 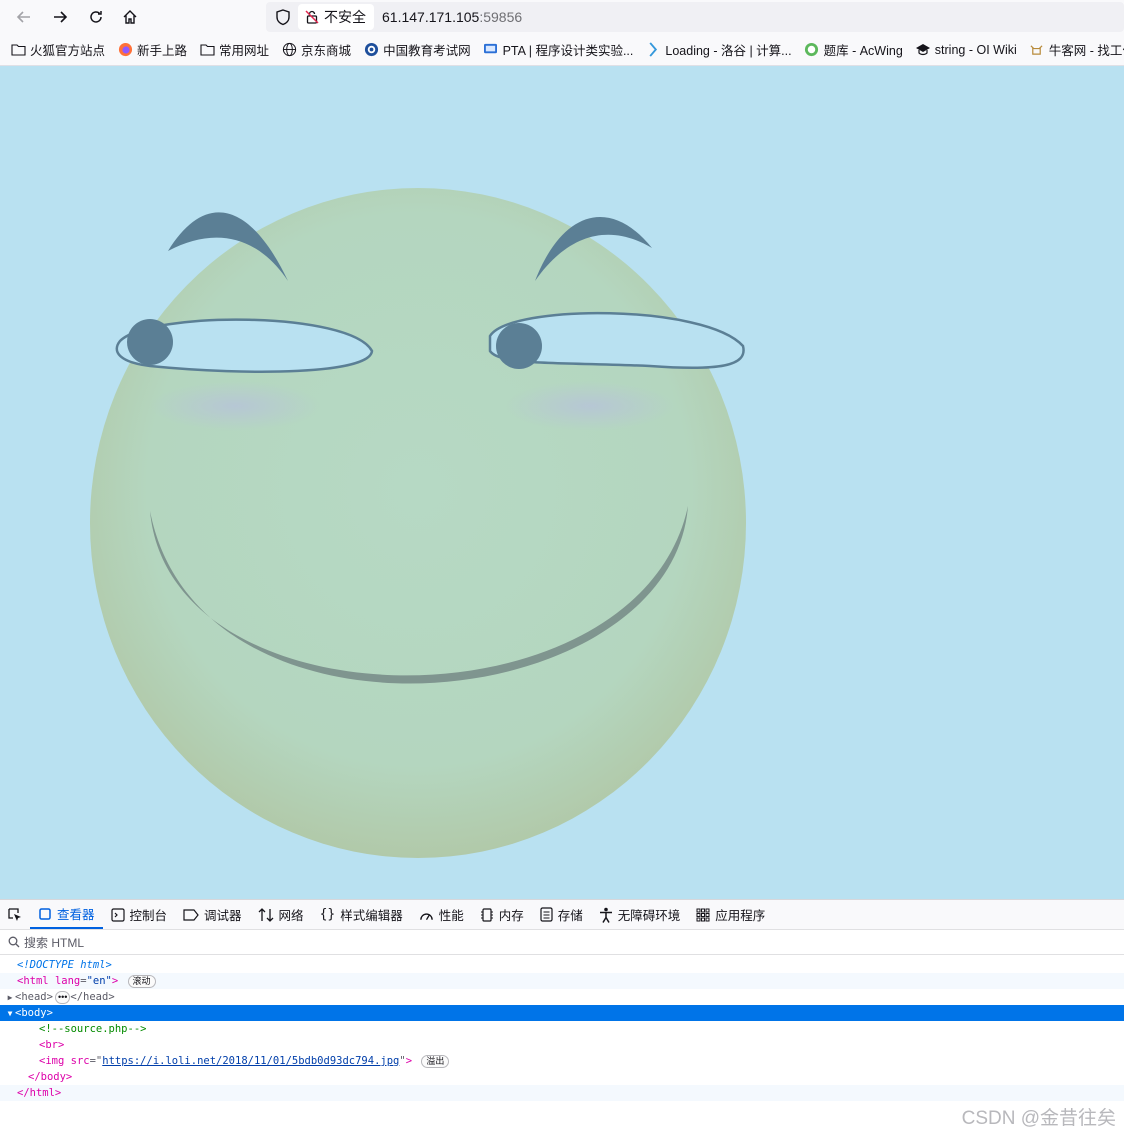 I want to click on url-port: :59856, so click(x=501, y=17).